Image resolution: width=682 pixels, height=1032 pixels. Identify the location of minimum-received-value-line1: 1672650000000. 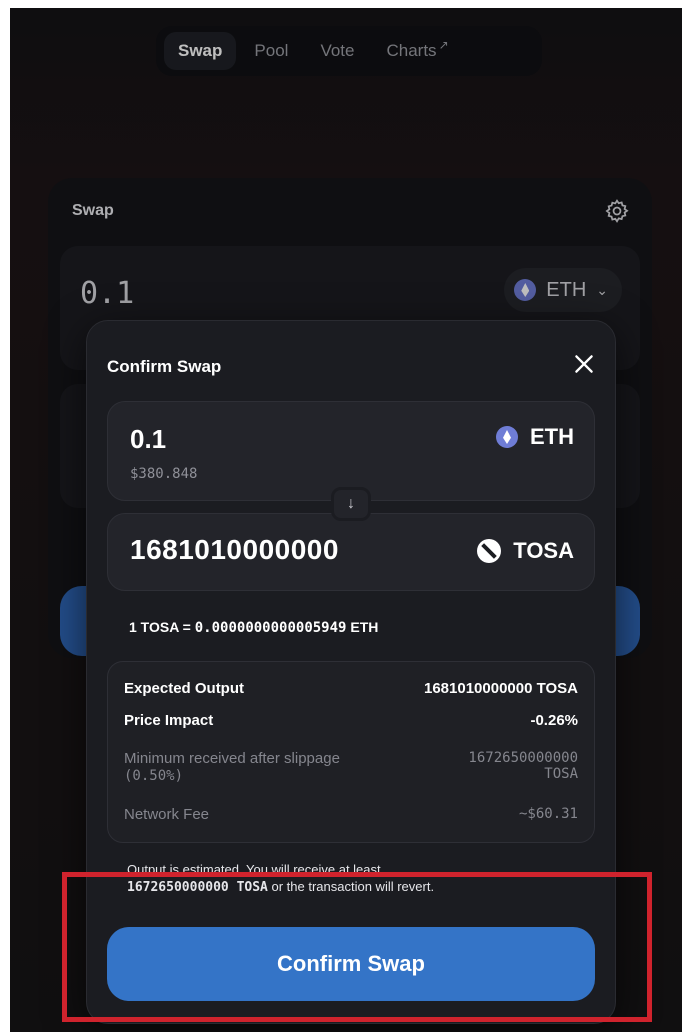
(523, 758).